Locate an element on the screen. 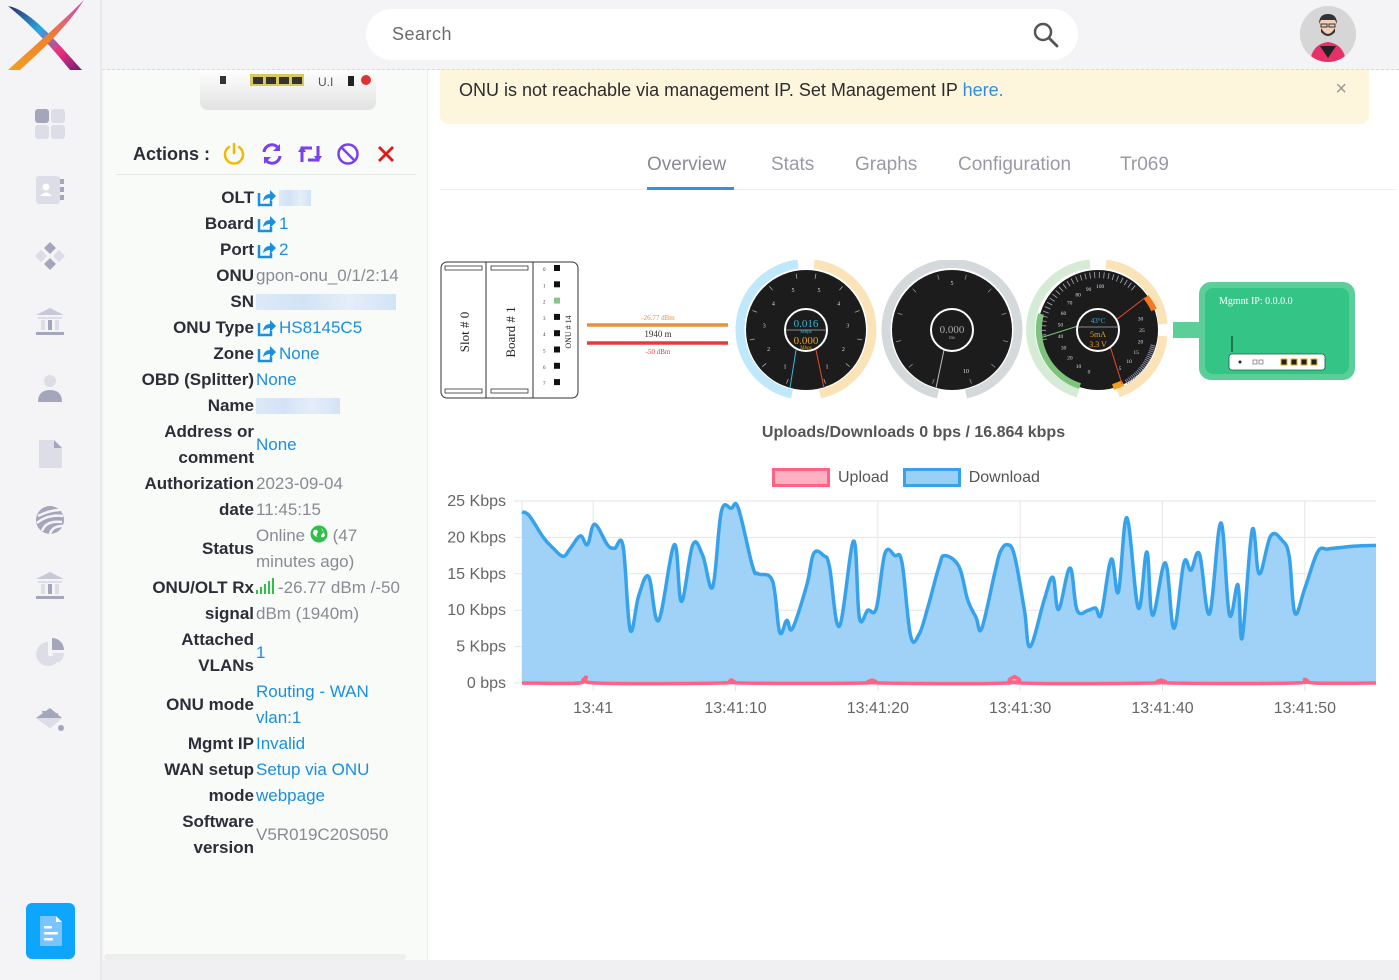  onu-mode-value-2: vlan:1 is located at coordinates (278, 718).